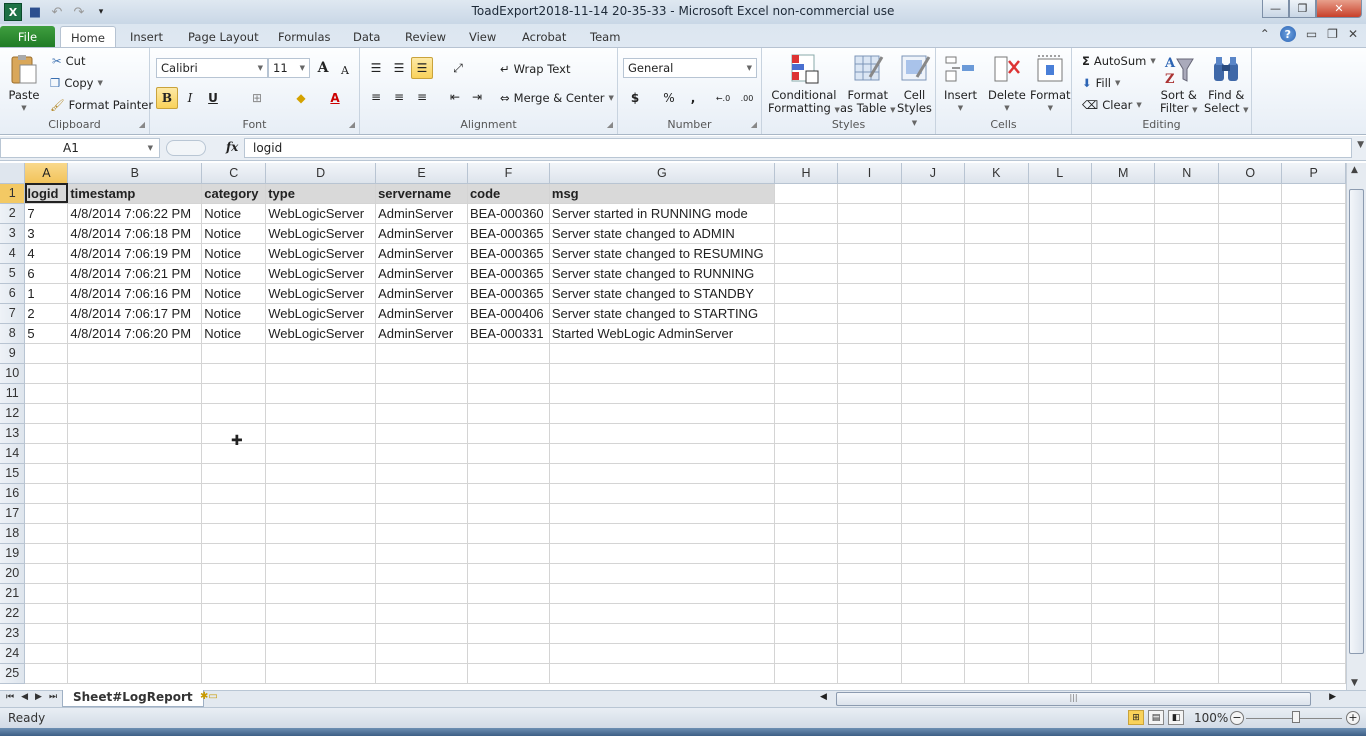  I want to click on cell-p7, so click(1313, 313).